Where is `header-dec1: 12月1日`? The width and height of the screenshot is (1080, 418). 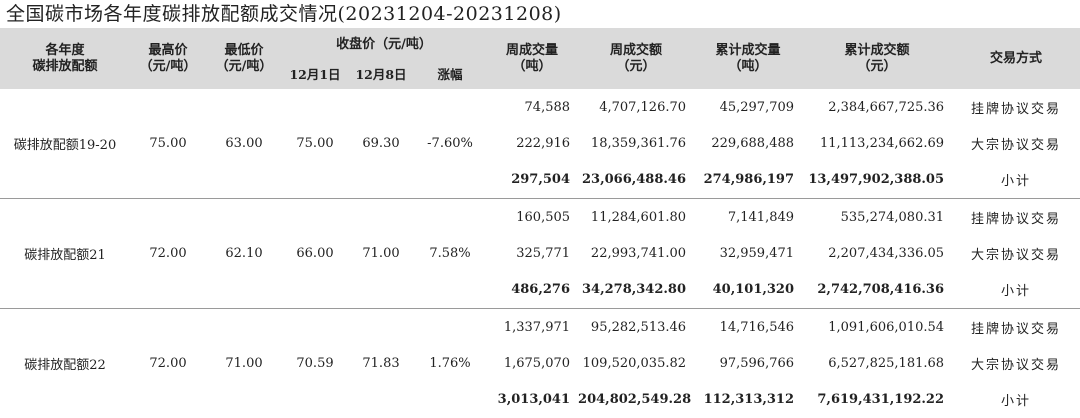
header-dec1: 12月1日 is located at coordinates (315, 75).